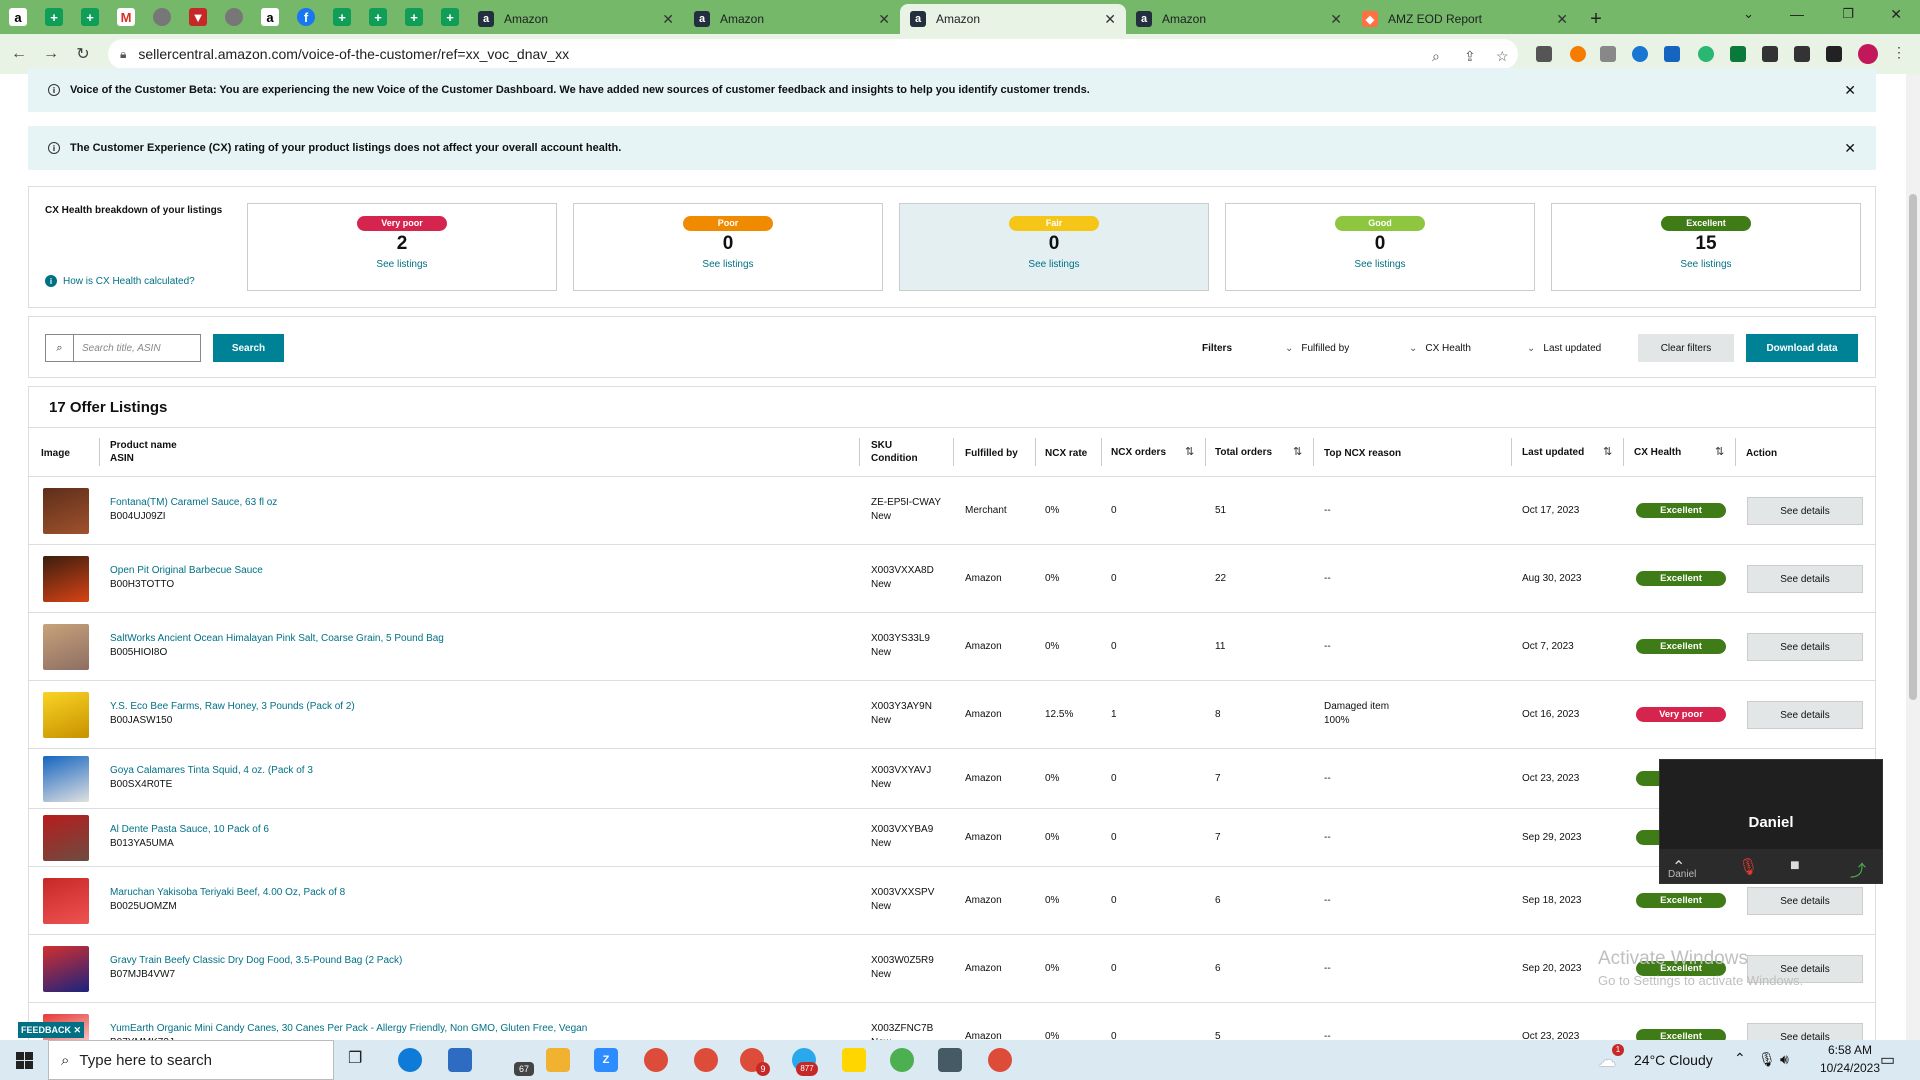 This screenshot has width=1920, height=1080. Describe the element at coordinates (24, 1060) in the screenshot. I see `windows-start-icon` at that location.